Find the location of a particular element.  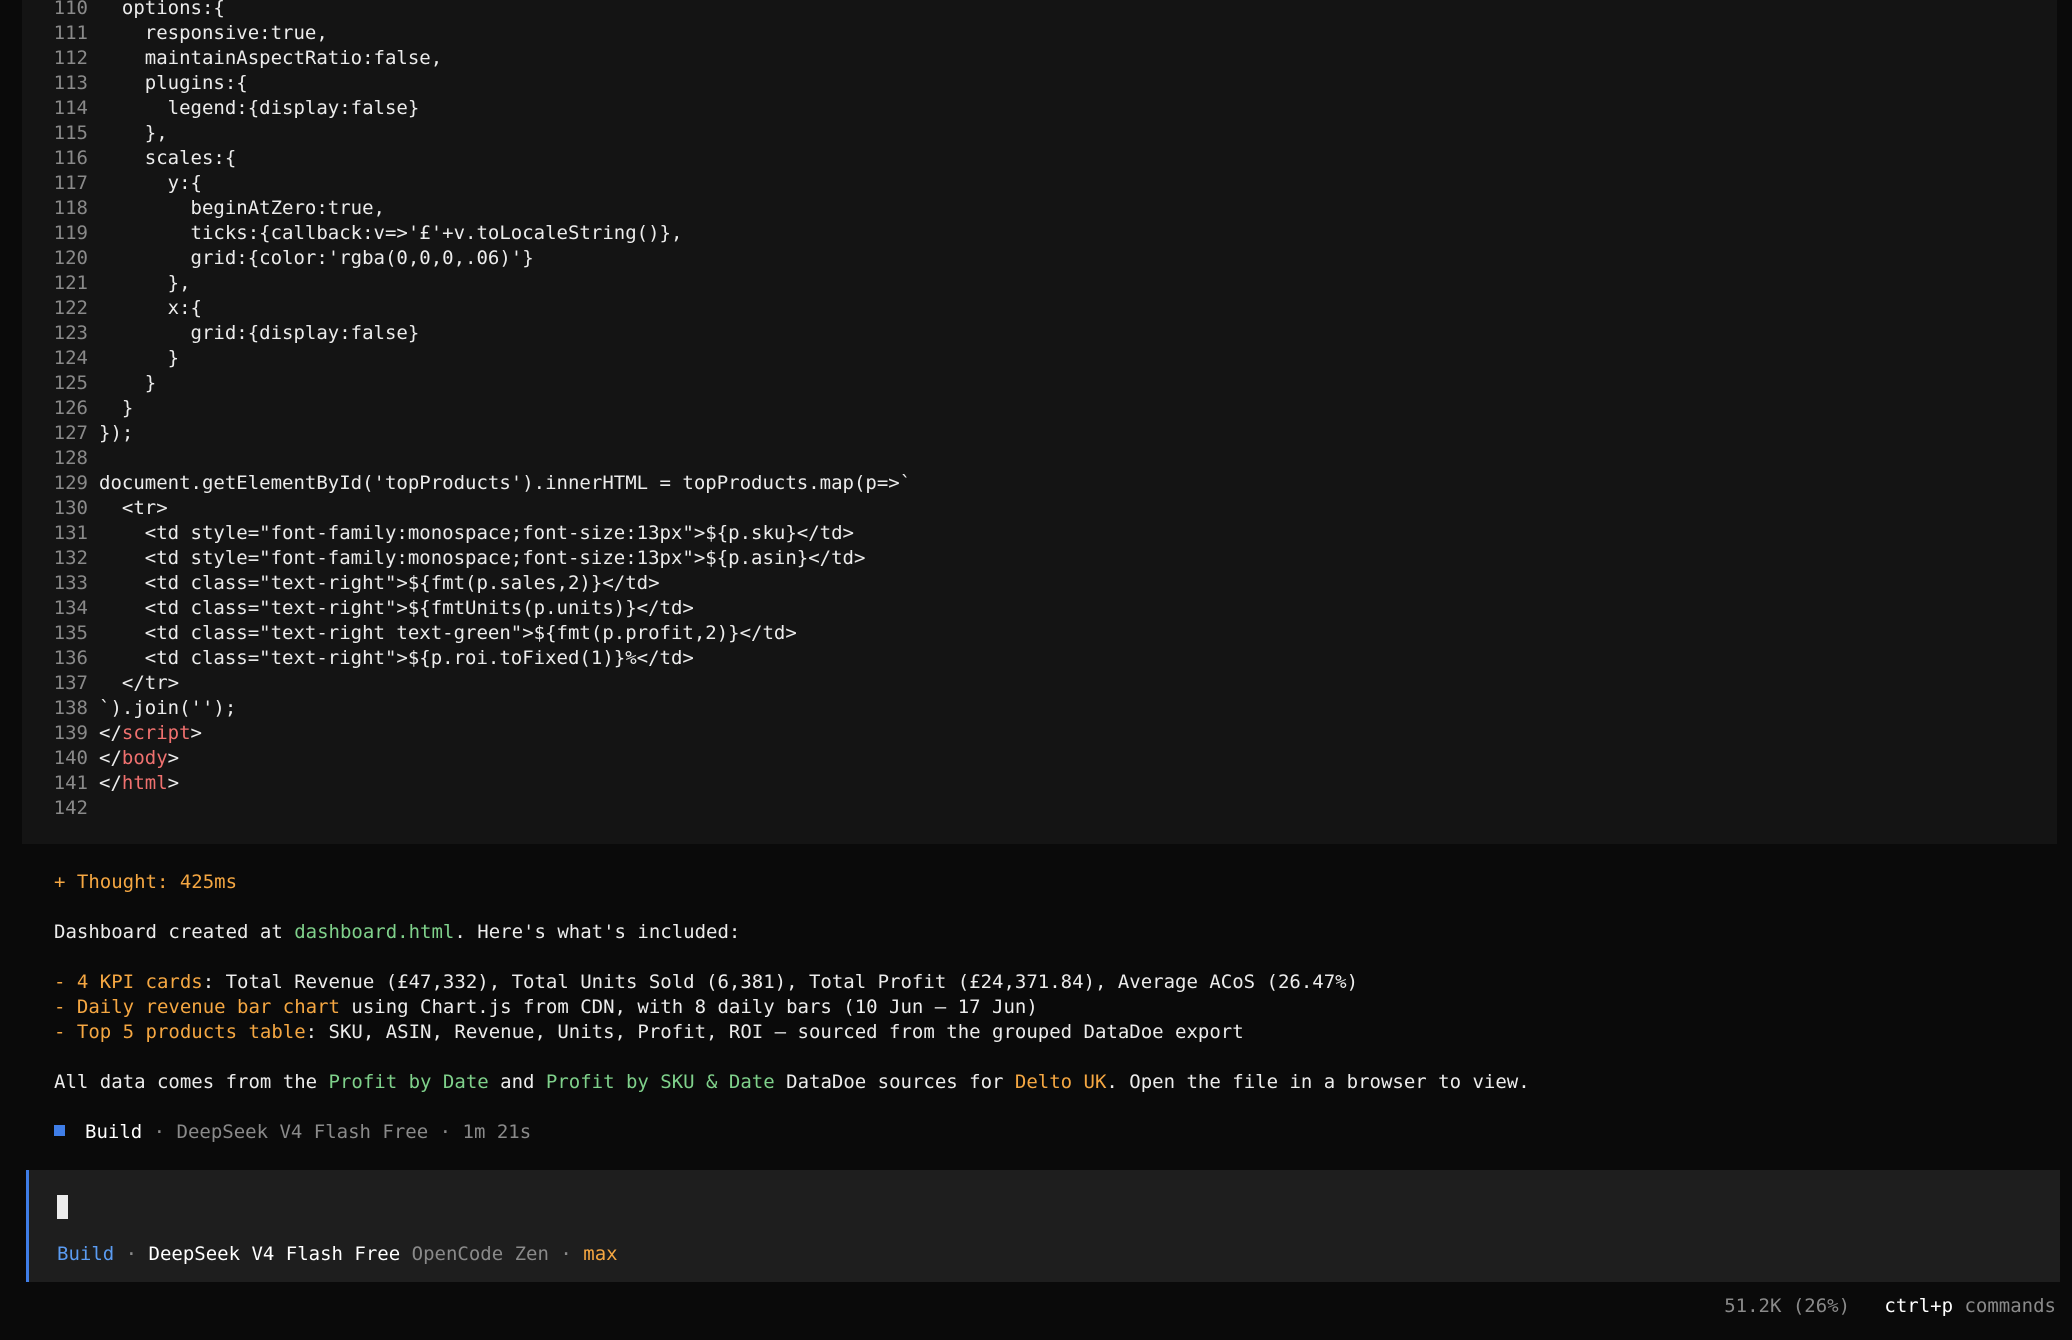

build-model: DeepSeek V4 Flash Free is located at coordinates (302, 1132).